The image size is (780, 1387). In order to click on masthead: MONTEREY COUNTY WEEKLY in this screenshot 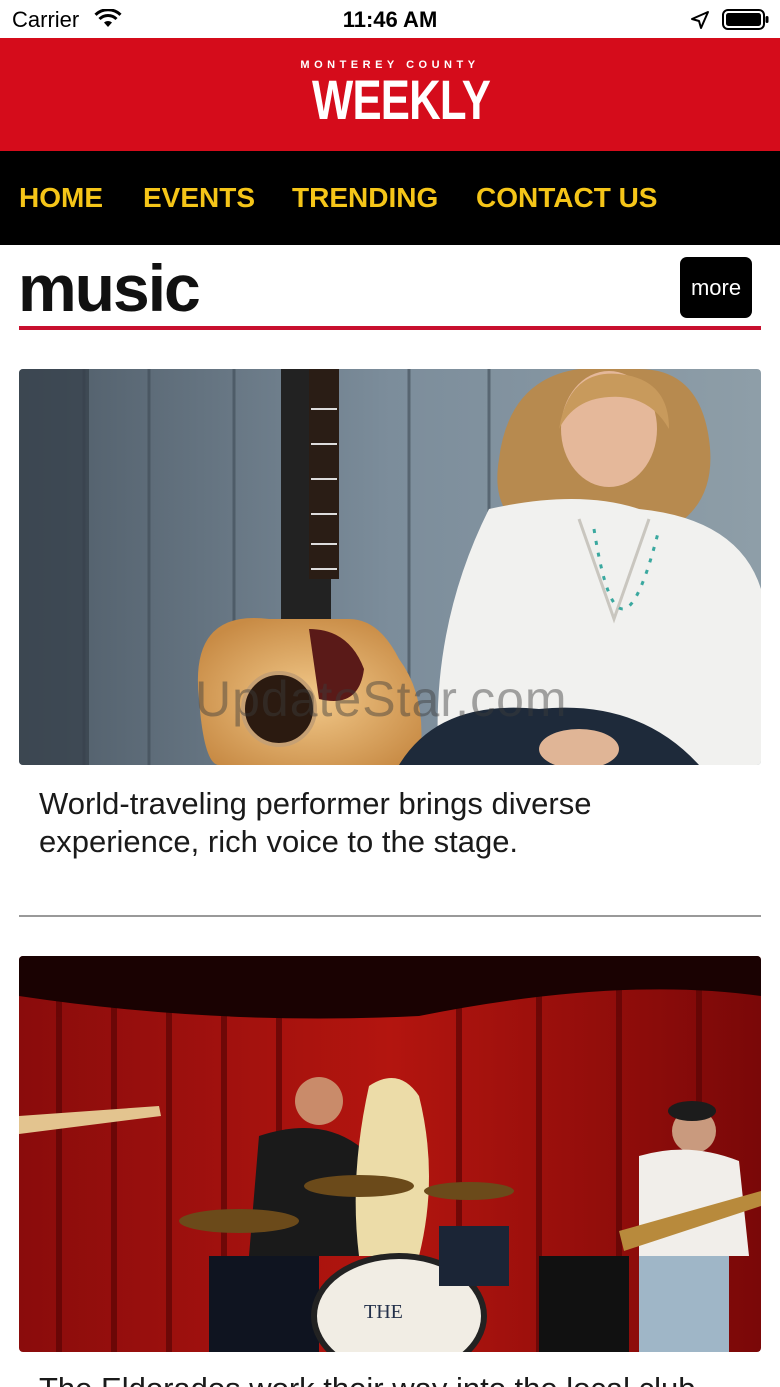, I will do `click(390, 94)`.